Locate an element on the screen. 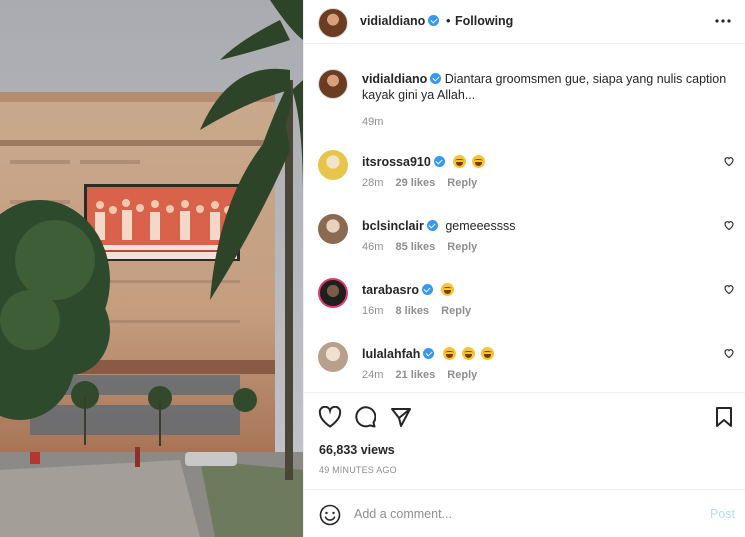  heart-icon is located at coordinates (330, 418).